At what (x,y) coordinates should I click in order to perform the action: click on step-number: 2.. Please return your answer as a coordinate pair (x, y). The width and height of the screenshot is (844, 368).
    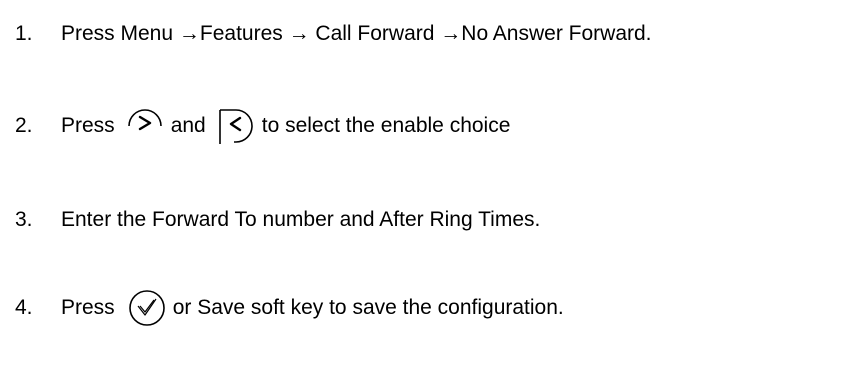
    Looking at the image, I should click on (24, 125).